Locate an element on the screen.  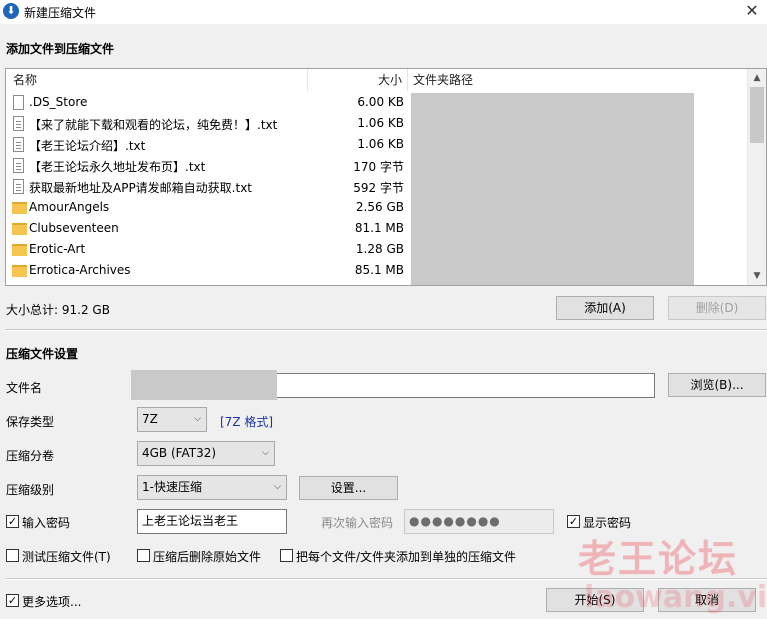
split-select: 4GB (FAT32) ⌵ is located at coordinates (206, 453).